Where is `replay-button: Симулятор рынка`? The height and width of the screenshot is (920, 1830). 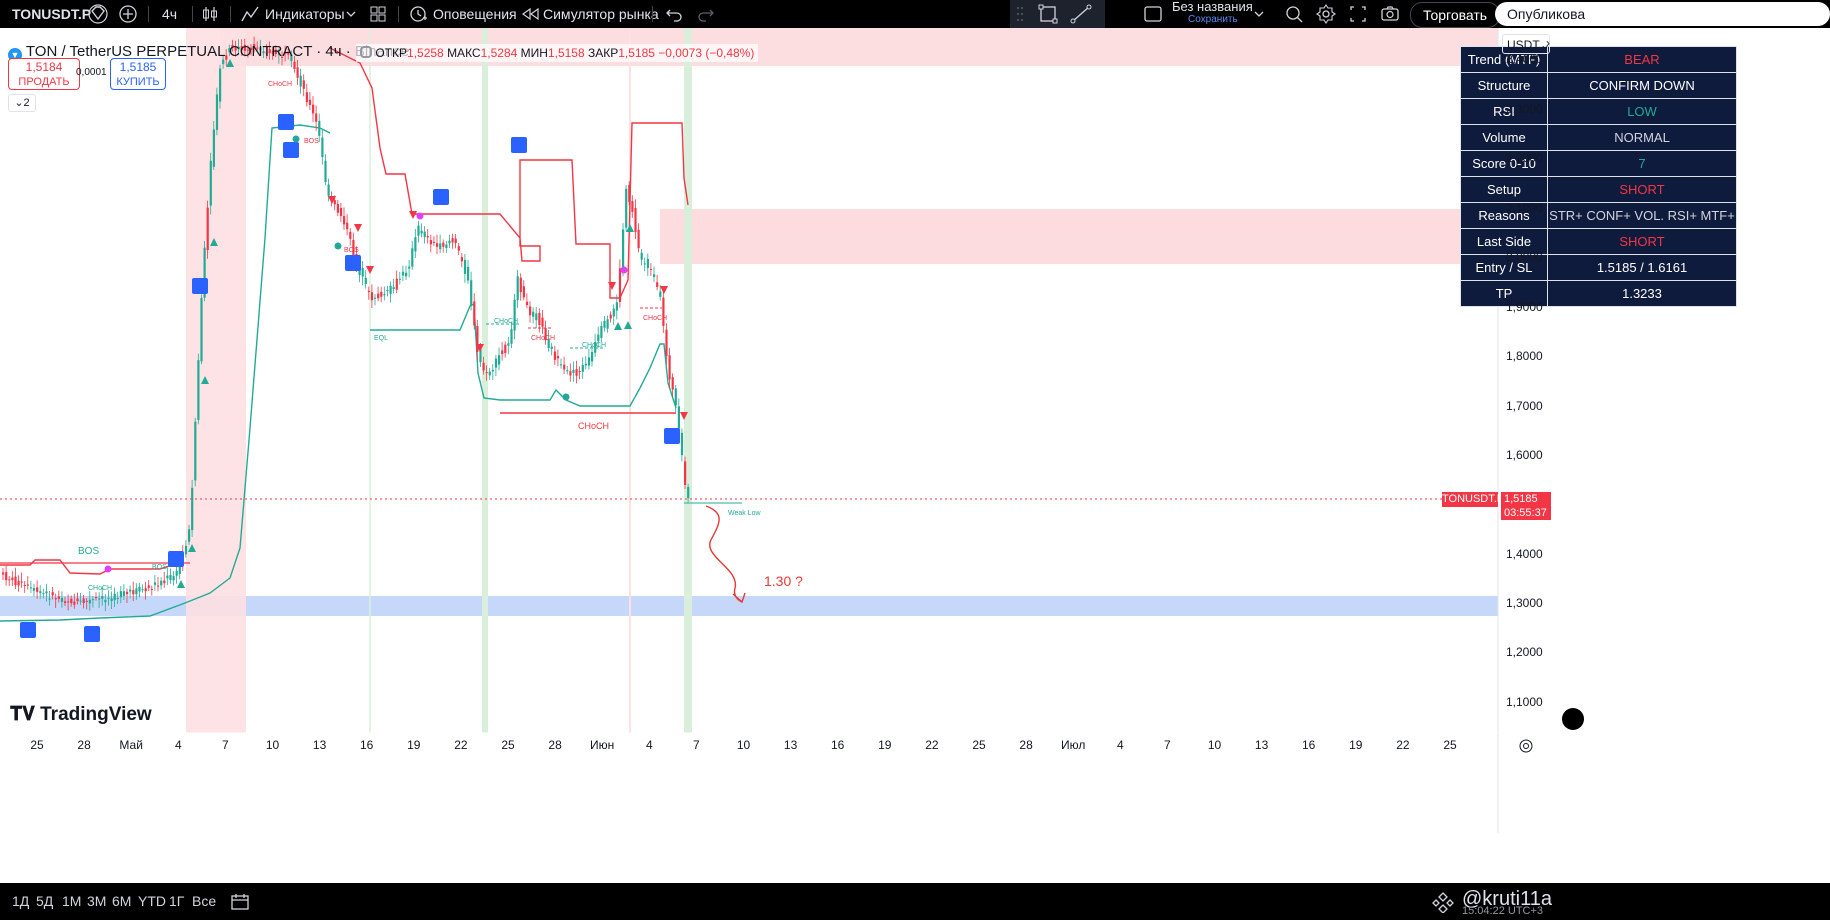
replay-button: Симулятор рынка is located at coordinates (601, 14).